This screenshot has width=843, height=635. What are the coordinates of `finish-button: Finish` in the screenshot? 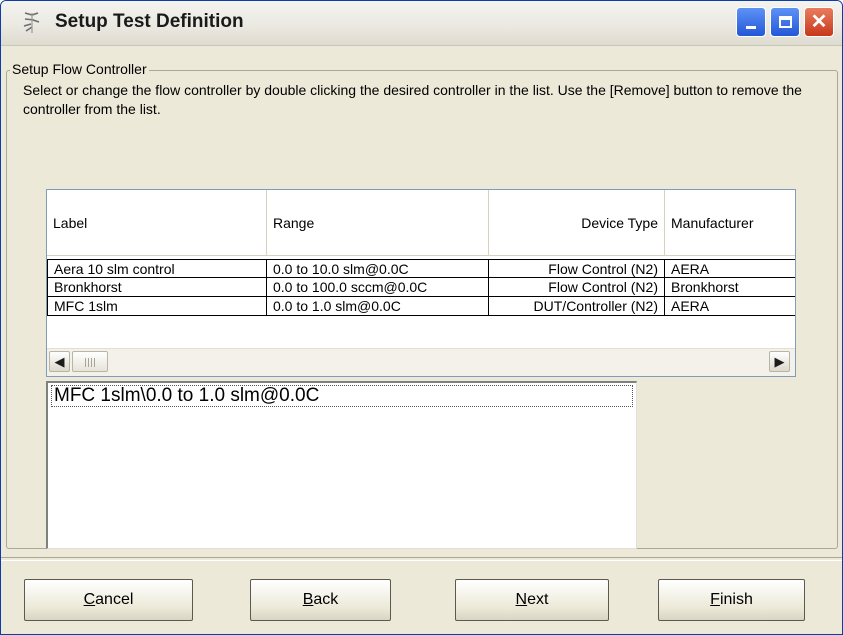 It's located at (731, 600).